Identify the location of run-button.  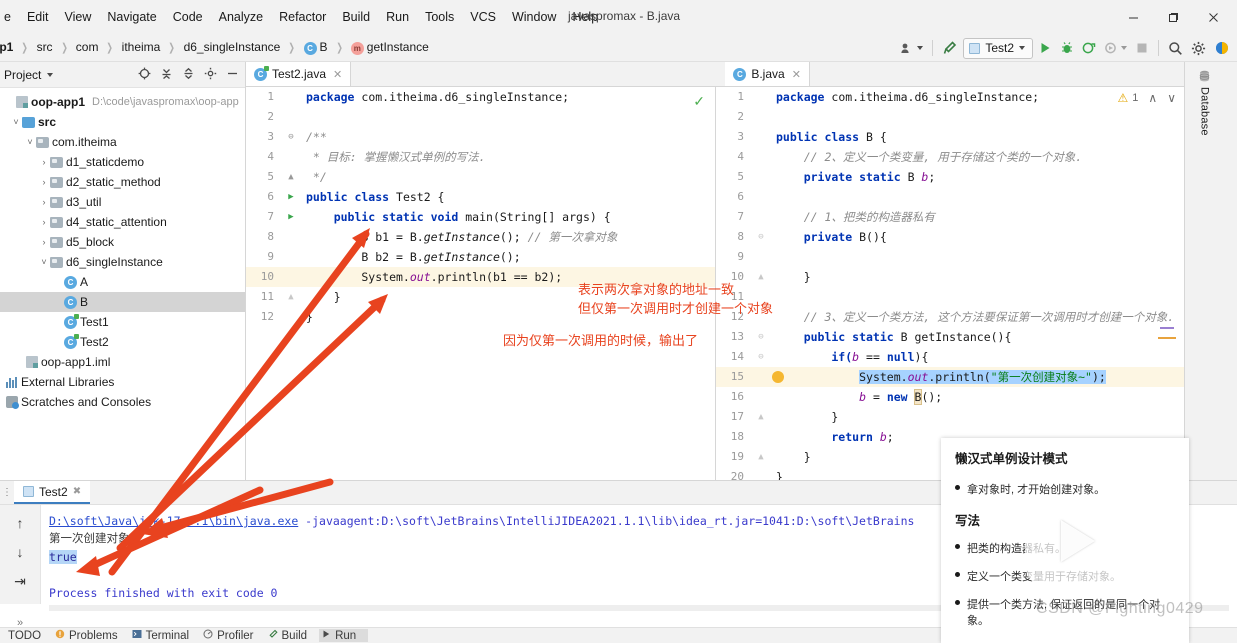
(1045, 48).